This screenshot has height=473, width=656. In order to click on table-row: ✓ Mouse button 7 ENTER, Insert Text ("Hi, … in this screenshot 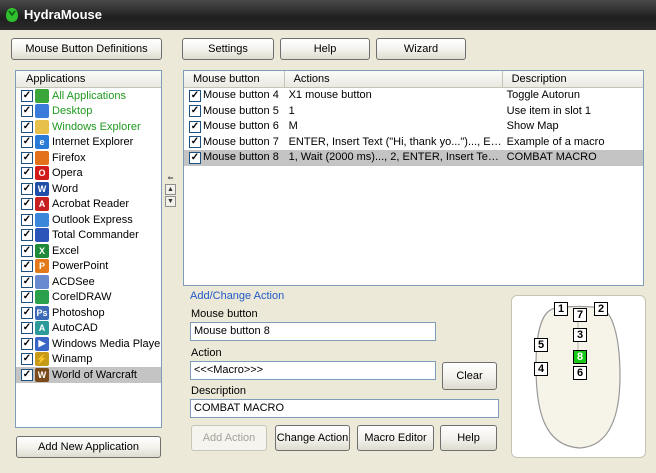, I will do `click(413, 143)`.